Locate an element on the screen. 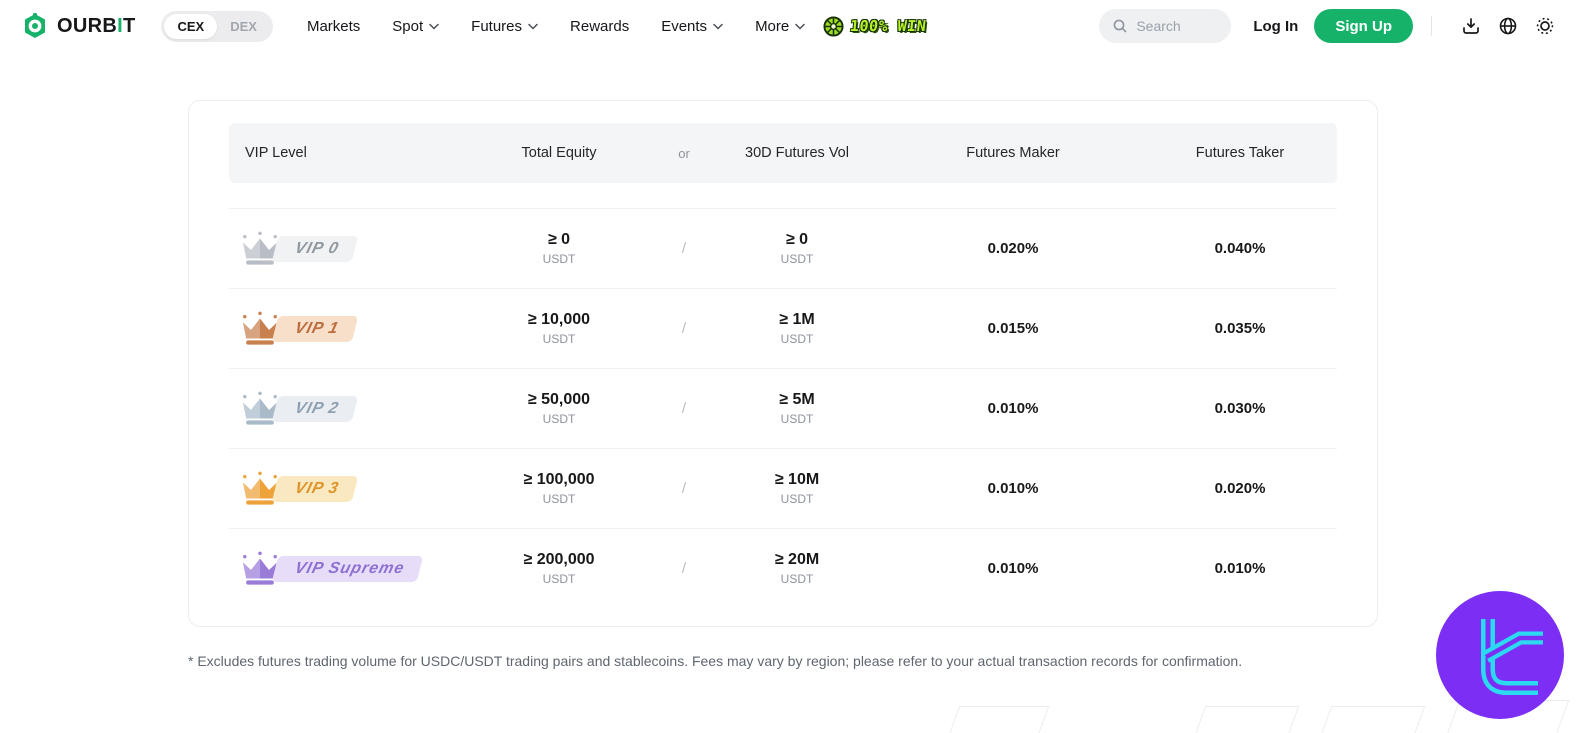 This screenshot has width=1581, height=733. main-menu: Markets Spot Futures Rewards Events More is located at coordinates (556, 26).